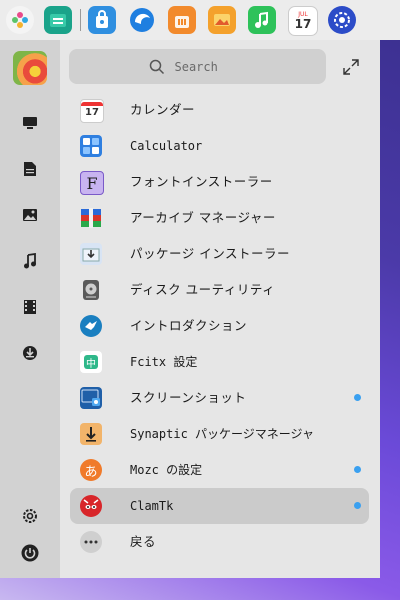  What do you see at coordinates (201, 181) in the screenshot?
I see `app-label: フォントインストーラー` at bounding box center [201, 181].